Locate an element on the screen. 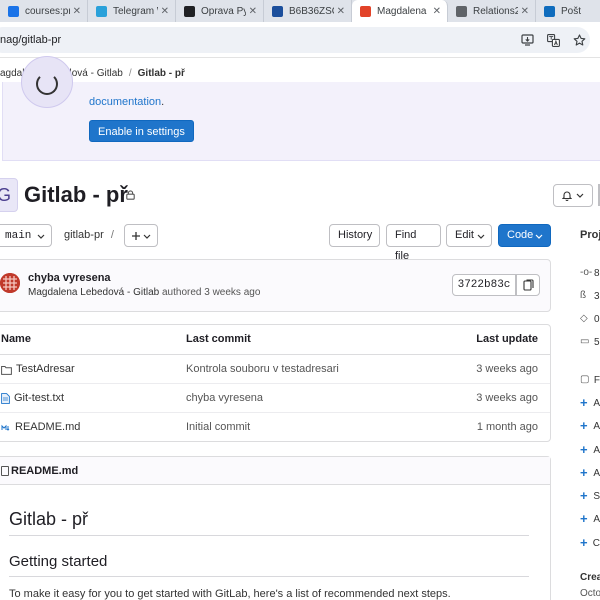 Image resolution: width=600 pixels, height=600 pixels. file-table-header: Name Last commit Last update is located at coordinates (275, 340).